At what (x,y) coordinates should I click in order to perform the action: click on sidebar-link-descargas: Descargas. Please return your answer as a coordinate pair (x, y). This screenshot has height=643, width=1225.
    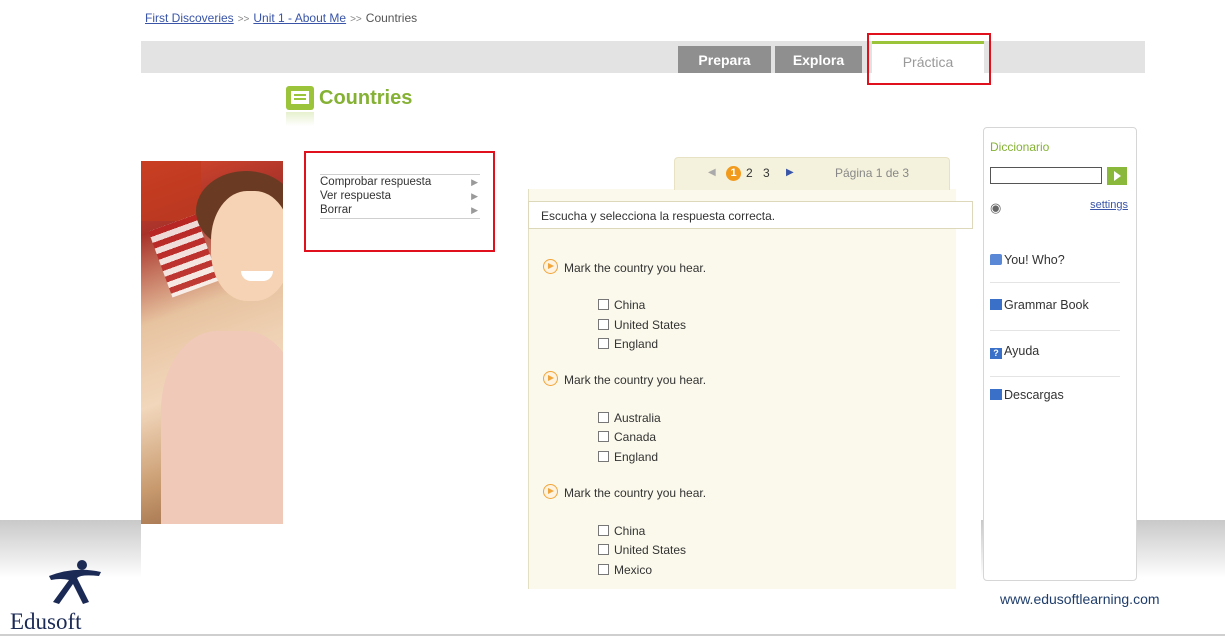
    Looking at the image, I should click on (1027, 395).